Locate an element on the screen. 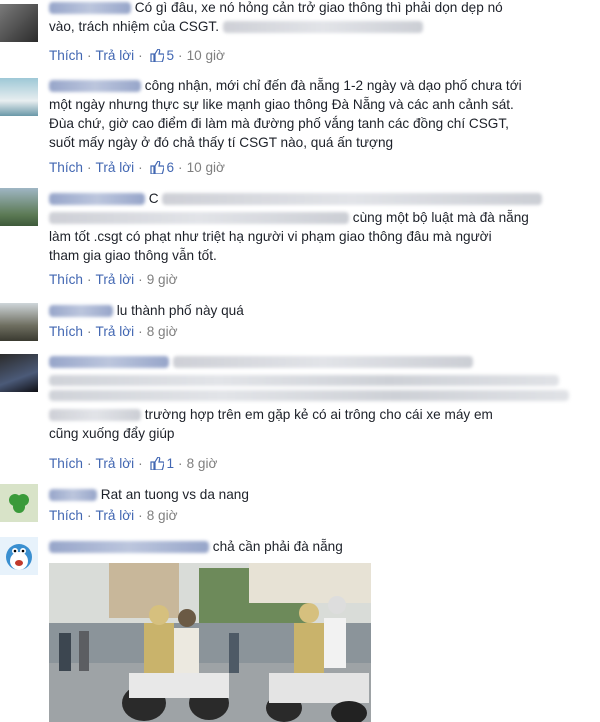 Image resolution: width=600 pixels, height=722 pixels. comment-actions: Thích · Trả lời · 9 giờ is located at coordinates (113, 279).